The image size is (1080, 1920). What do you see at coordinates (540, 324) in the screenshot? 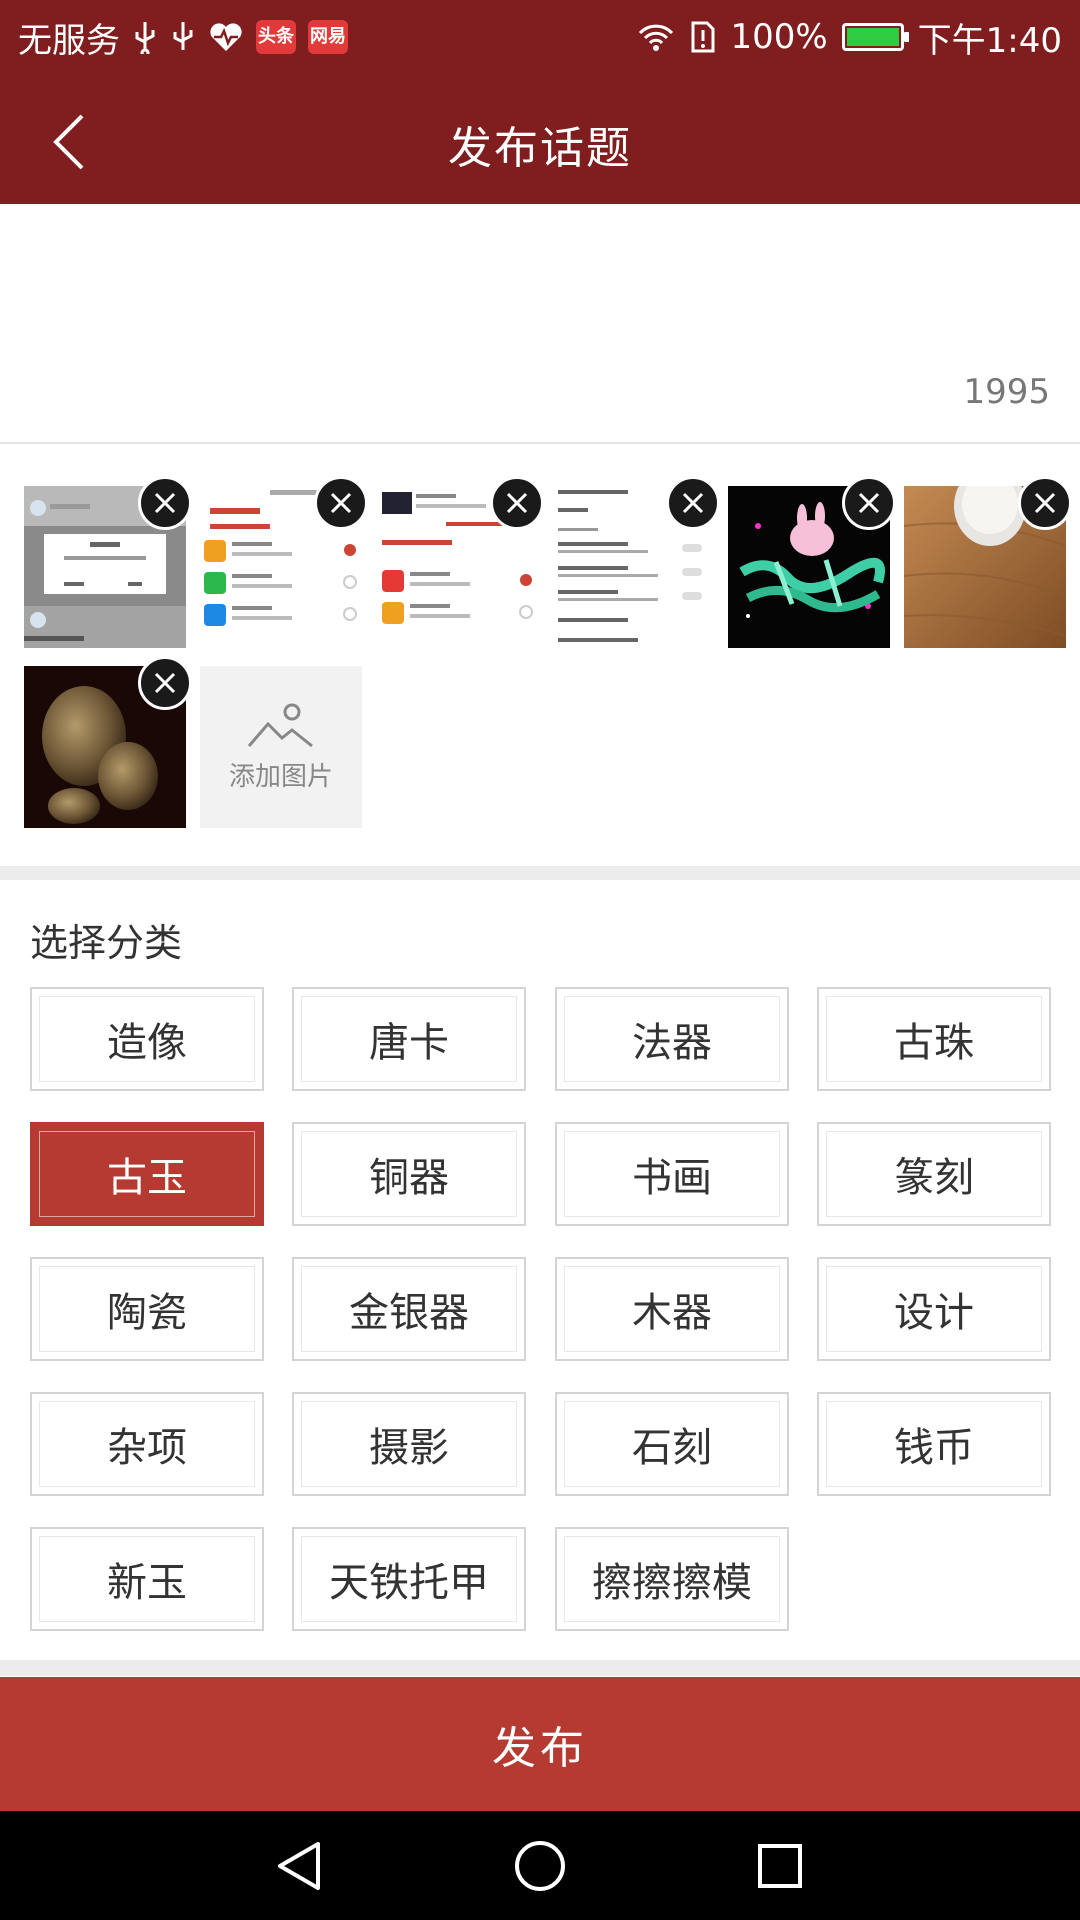
I see `topic-text-input: 1995` at bounding box center [540, 324].